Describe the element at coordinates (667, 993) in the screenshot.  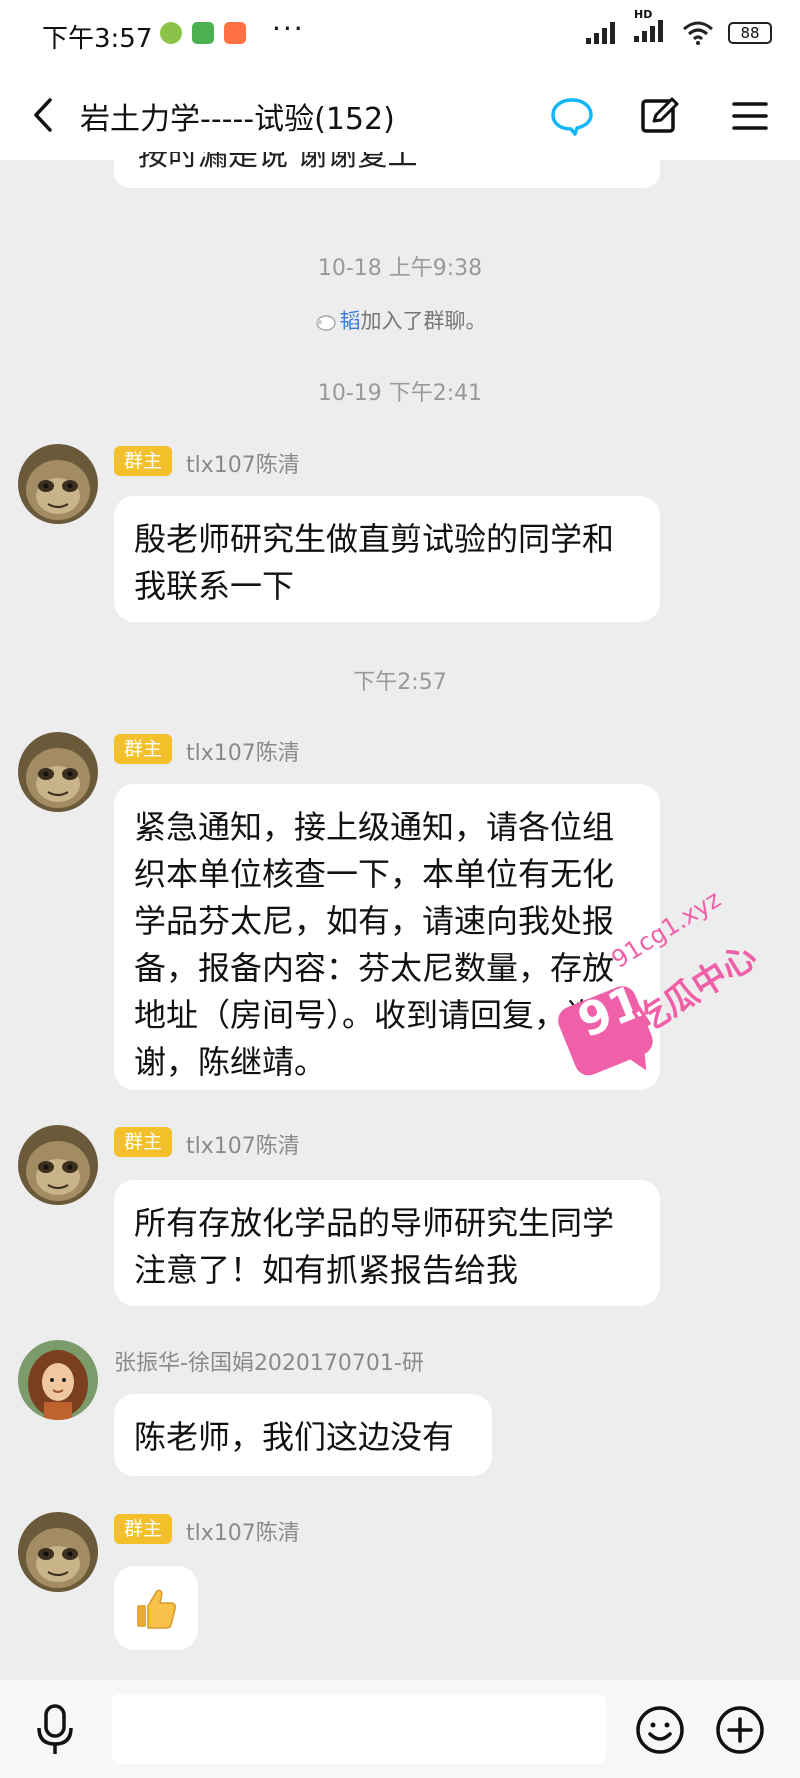
I see `watermark: 91 91cg1.xyz 吃瓜中心` at that location.